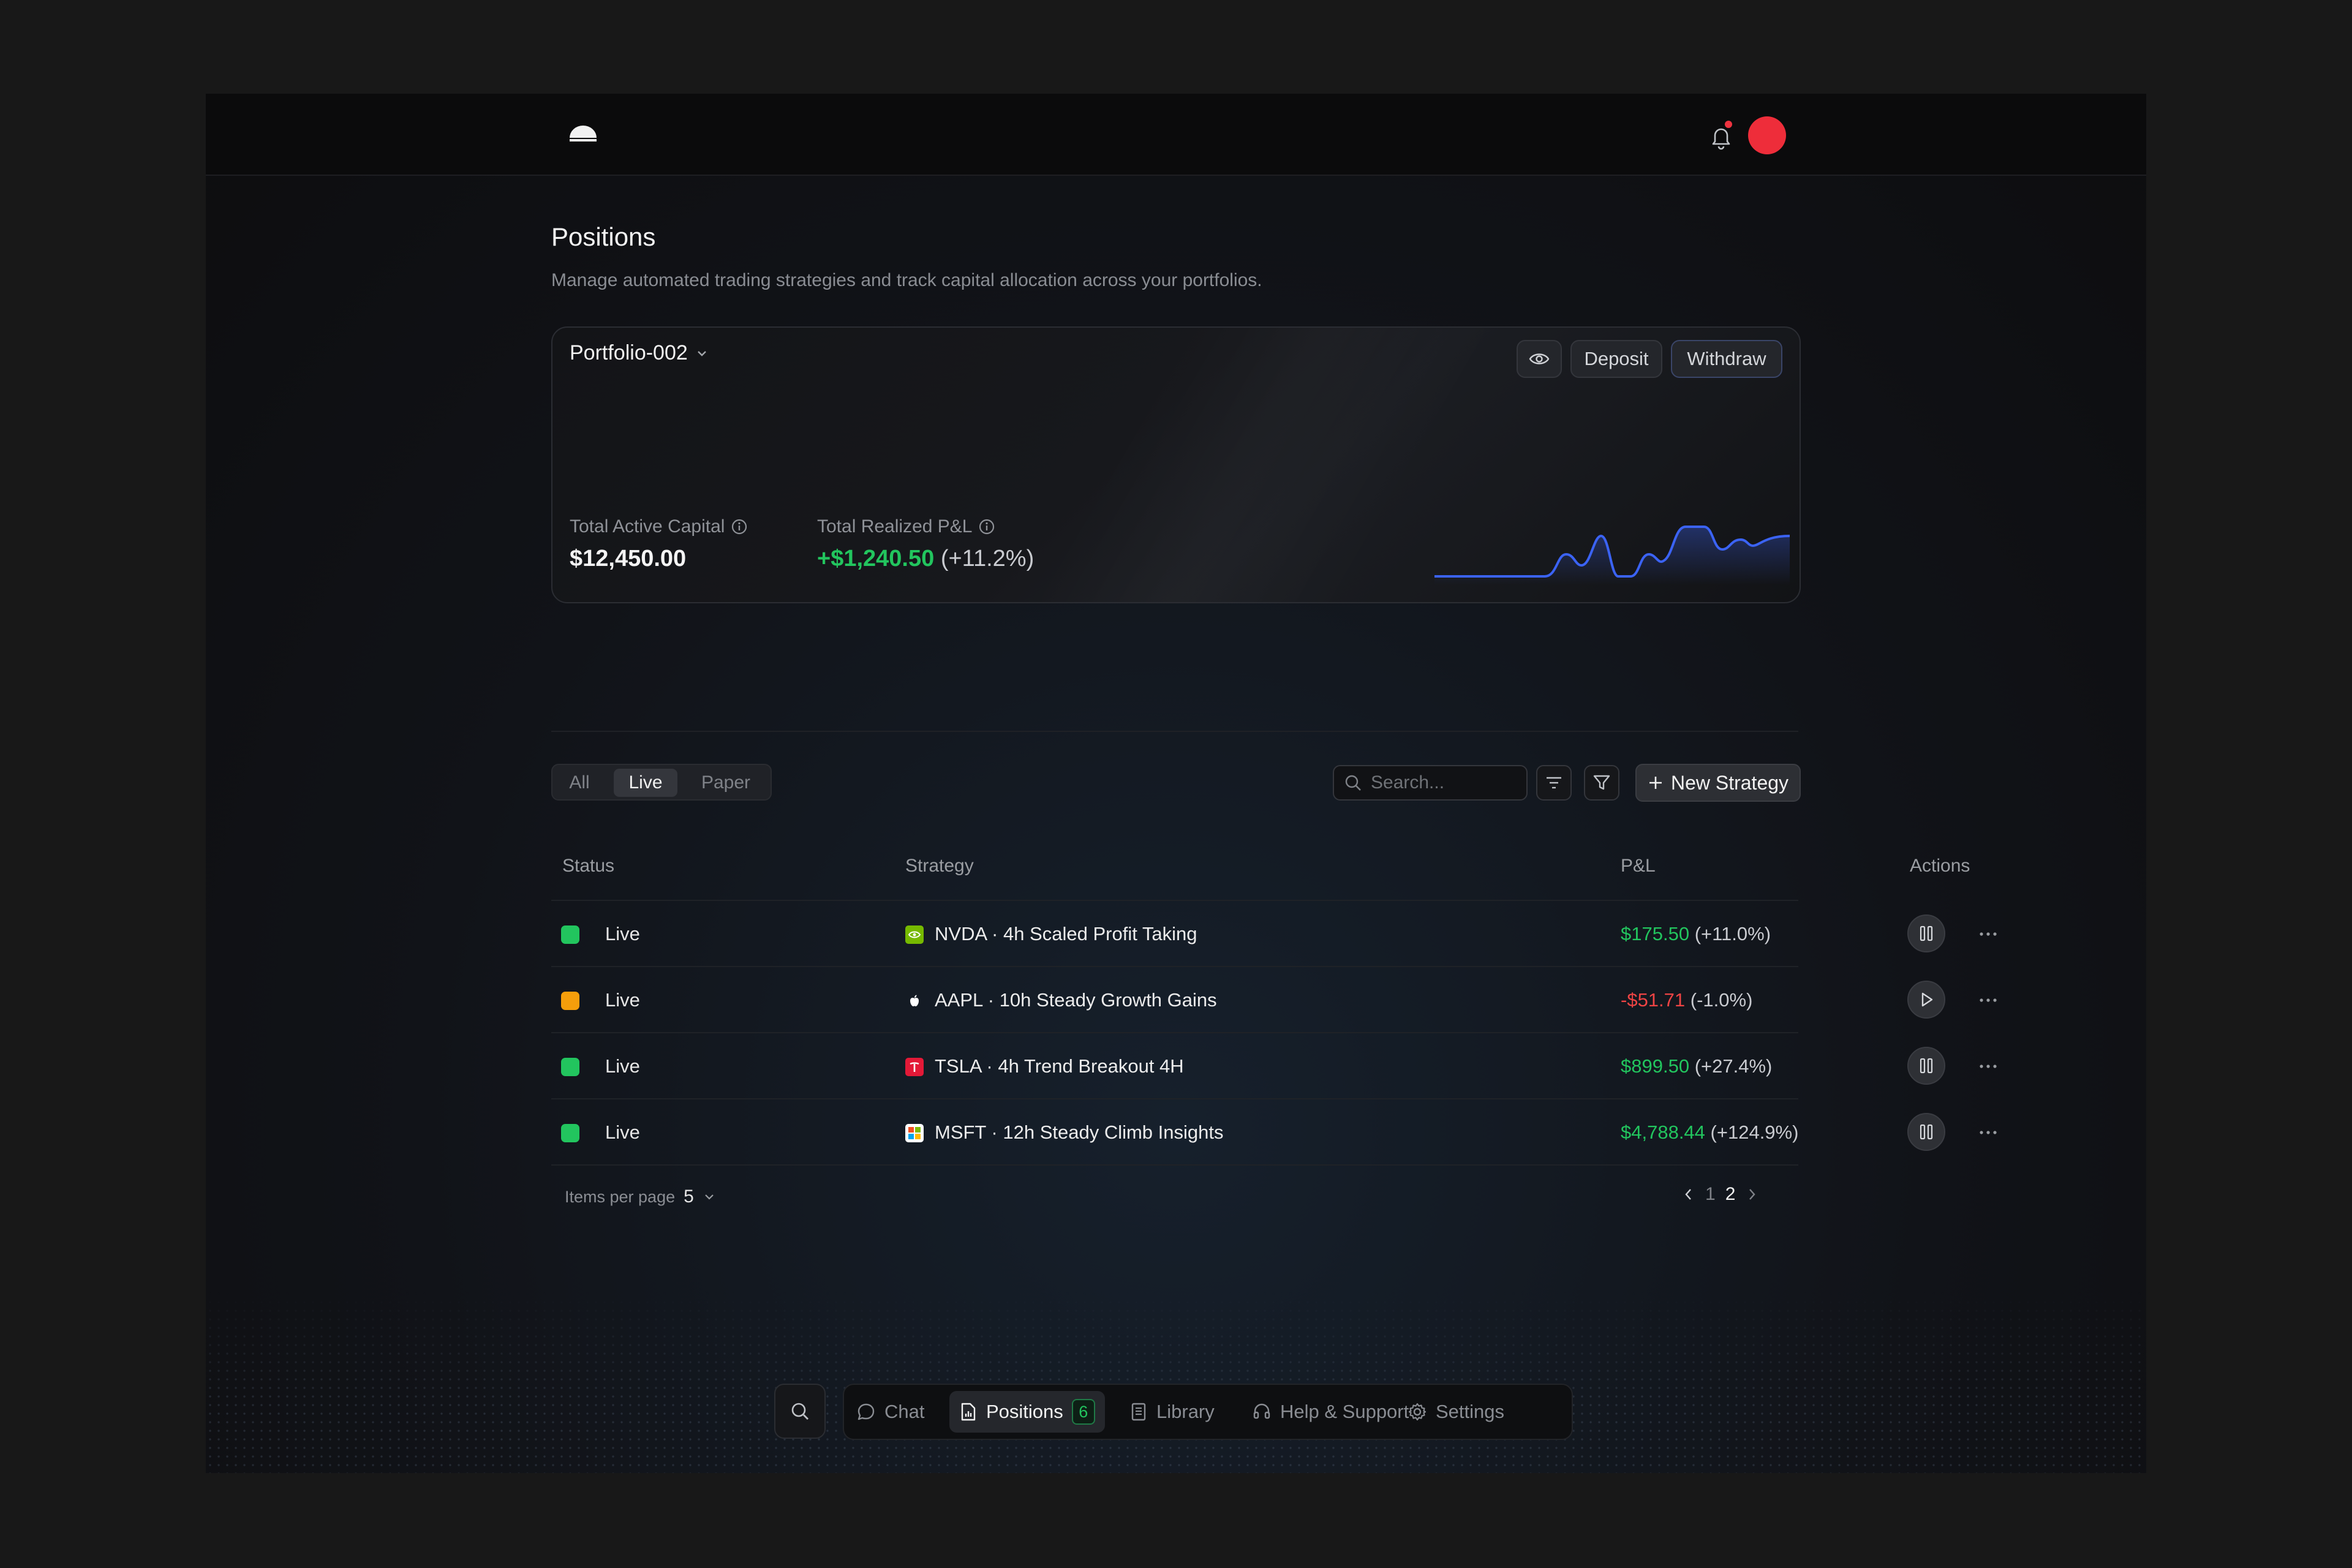  What do you see at coordinates (1417, 1412) in the screenshot?
I see `gear-icon` at bounding box center [1417, 1412].